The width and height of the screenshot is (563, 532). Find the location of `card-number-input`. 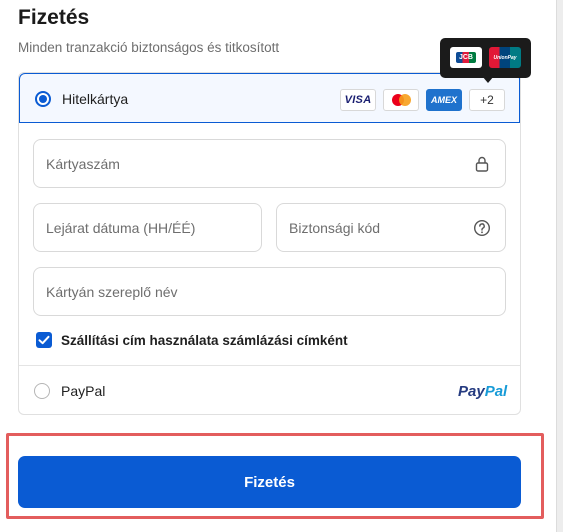

card-number-input is located at coordinates (256, 163).